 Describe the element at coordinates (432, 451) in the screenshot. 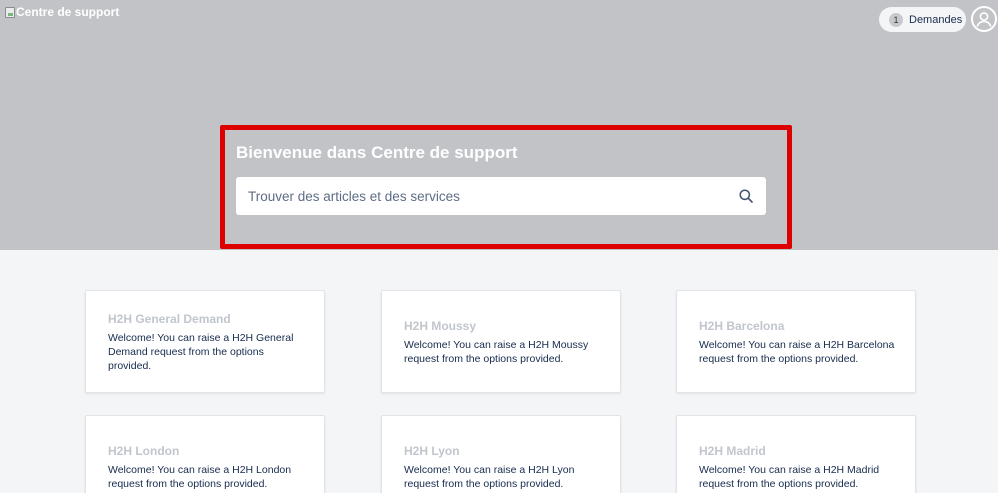

I see `project-title: H2H Lyon` at that location.